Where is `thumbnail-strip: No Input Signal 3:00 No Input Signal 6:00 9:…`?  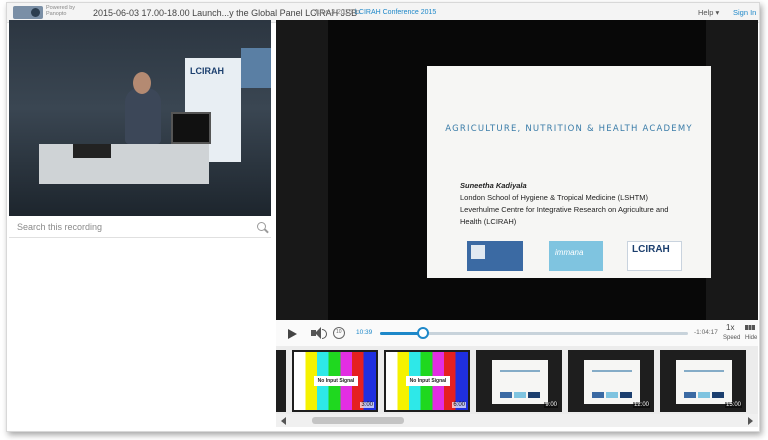
thumbnail-strip: No Input Signal 3:00 No Input Signal 6:00 9:… is located at coordinates (517, 380).